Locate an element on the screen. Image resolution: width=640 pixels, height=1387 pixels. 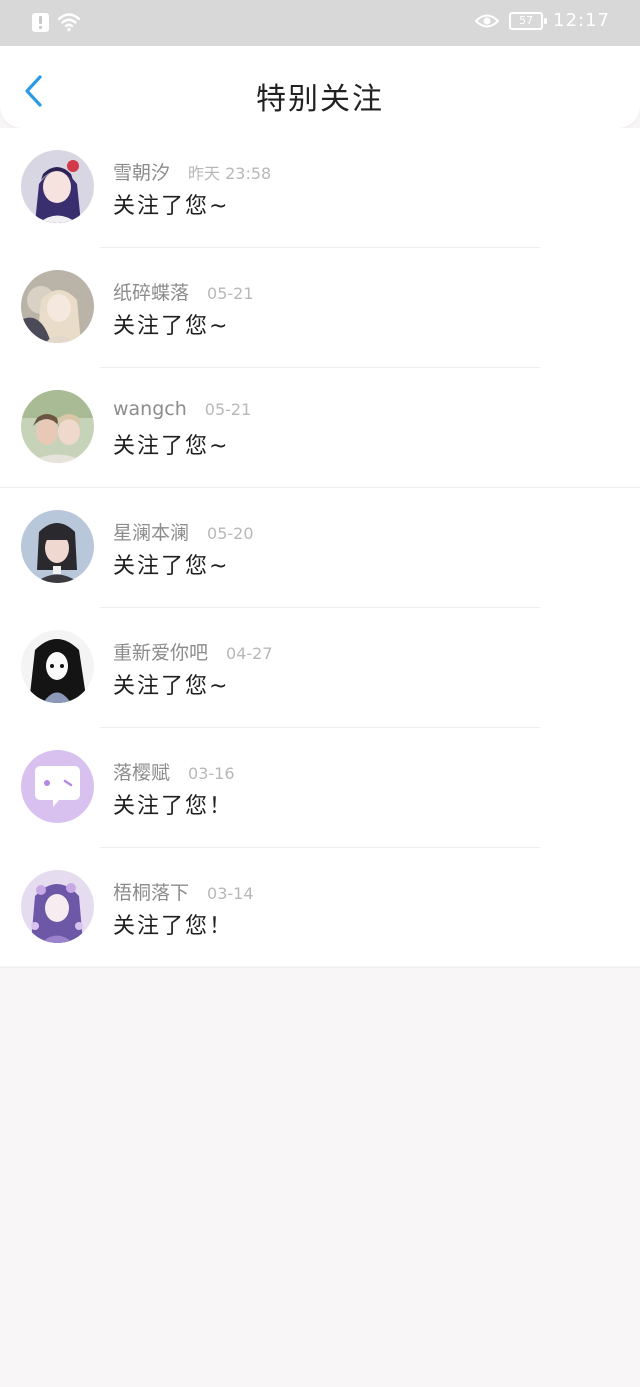
user-name: 雪朝汐 is located at coordinates (141, 171).